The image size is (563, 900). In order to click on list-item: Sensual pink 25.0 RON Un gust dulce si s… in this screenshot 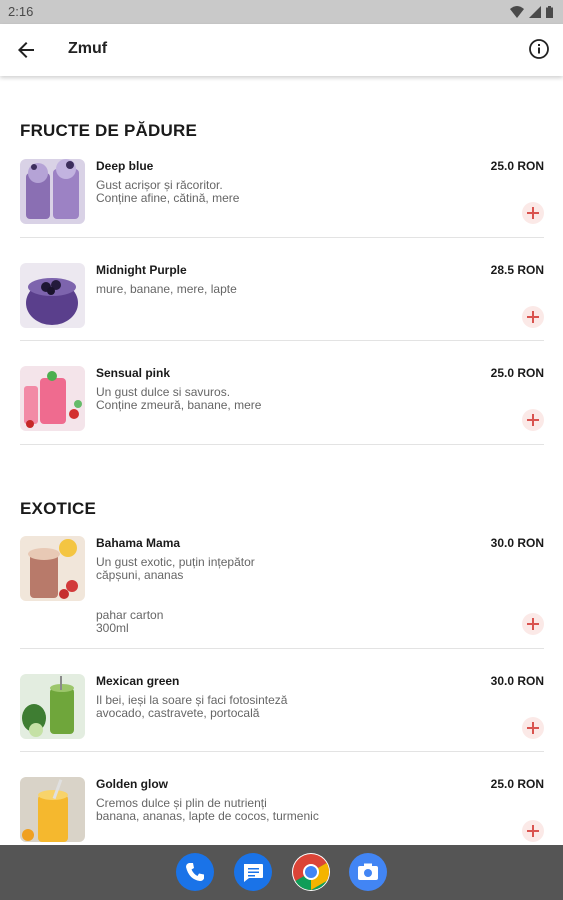, I will do `click(282, 406)`.